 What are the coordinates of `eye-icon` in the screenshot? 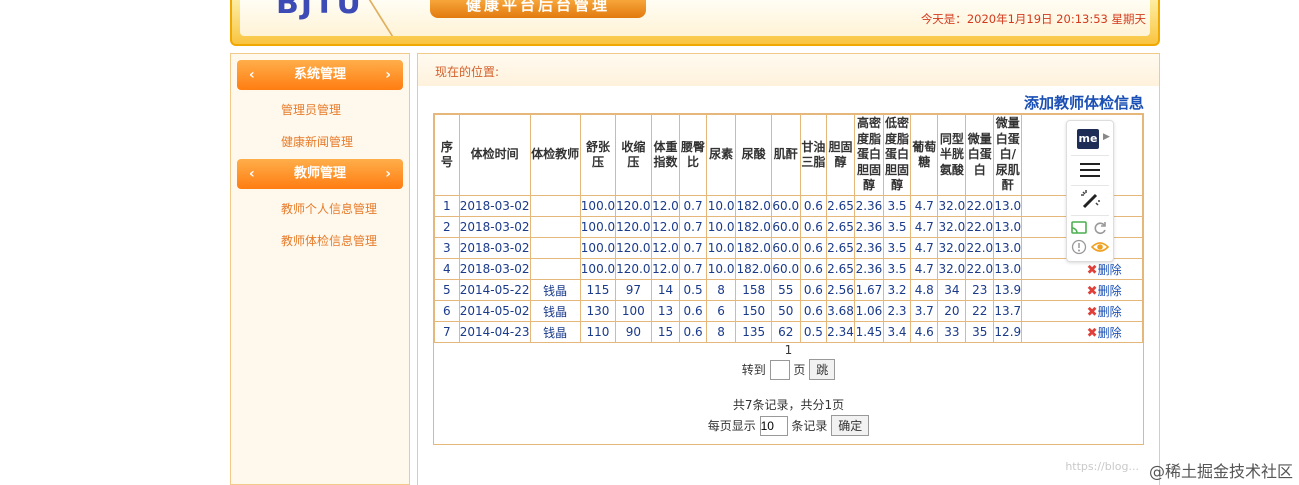 It's located at (1100, 247).